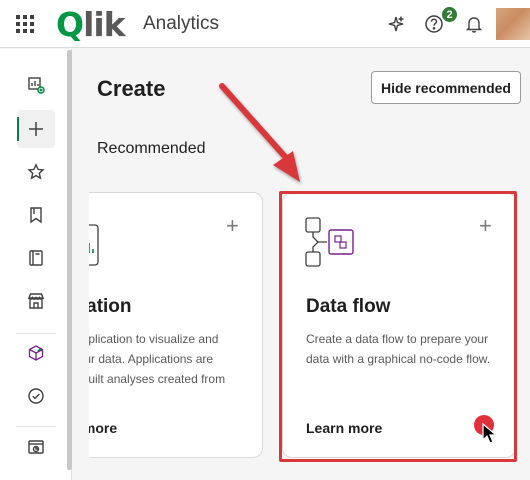  I want to click on sidebar, so click(36, 264).